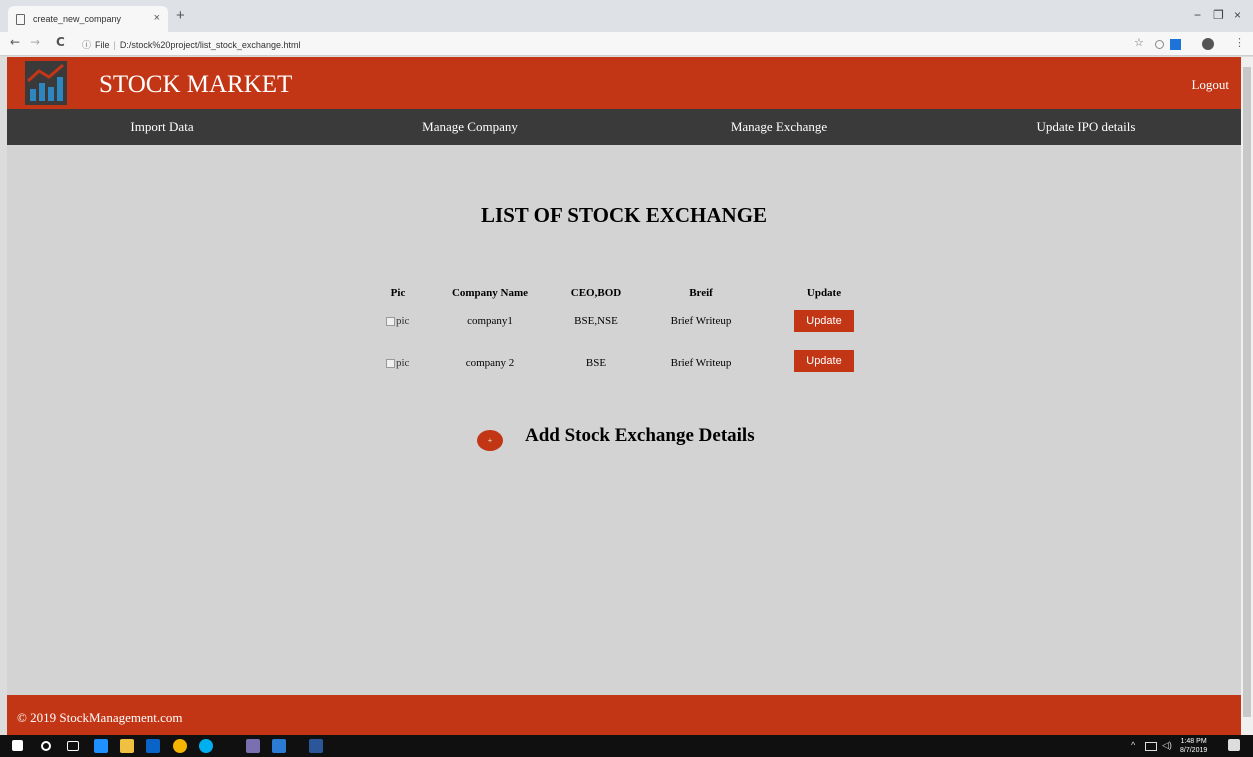 This screenshot has height=757, width=1253. What do you see at coordinates (1194, 750) in the screenshot?
I see `clock-date: 8/7/2019` at bounding box center [1194, 750].